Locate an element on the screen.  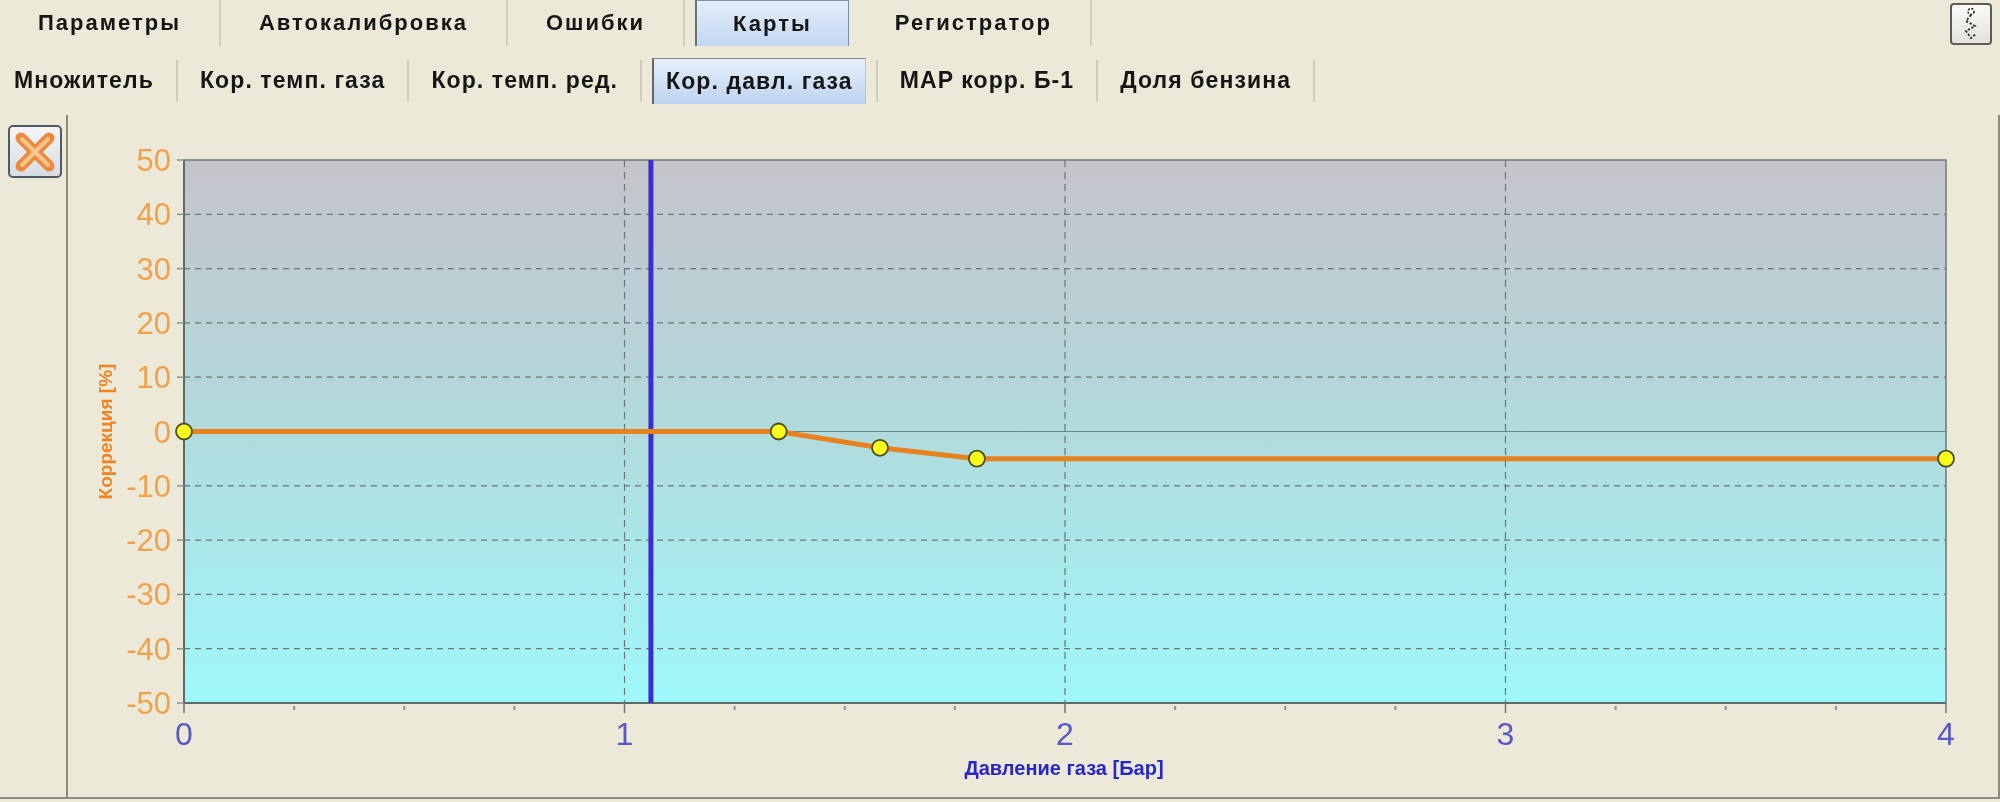
sub-tab: Множитель is located at coordinates (84, 80).